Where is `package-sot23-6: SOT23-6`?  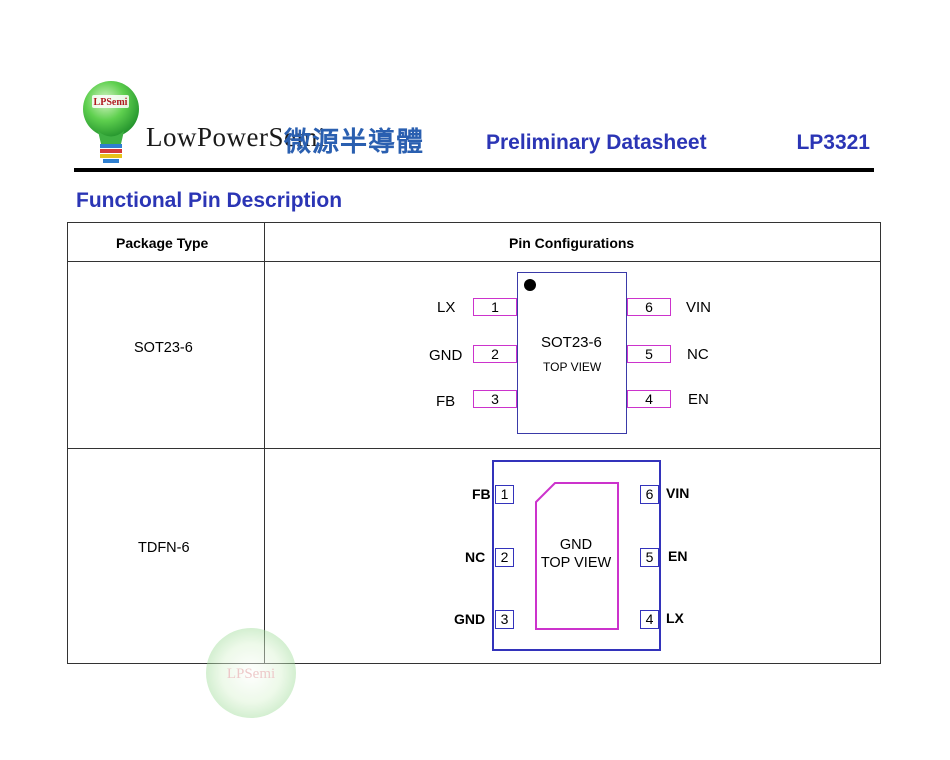 package-sot23-6: SOT23-6 is located at coordinates (163, 348).